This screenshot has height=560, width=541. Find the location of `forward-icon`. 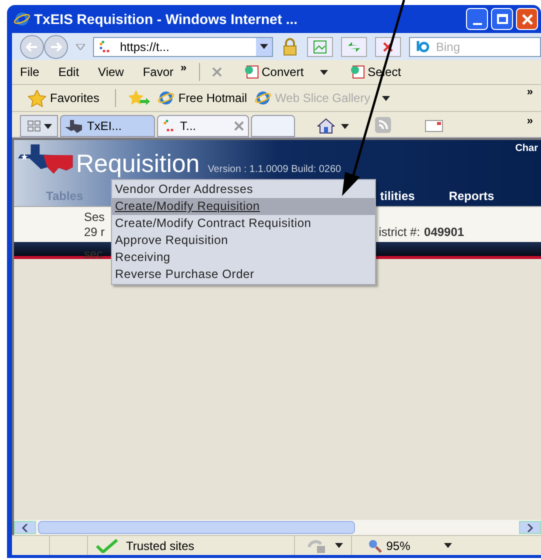

forward-icon is located at coordinates (56, 47).